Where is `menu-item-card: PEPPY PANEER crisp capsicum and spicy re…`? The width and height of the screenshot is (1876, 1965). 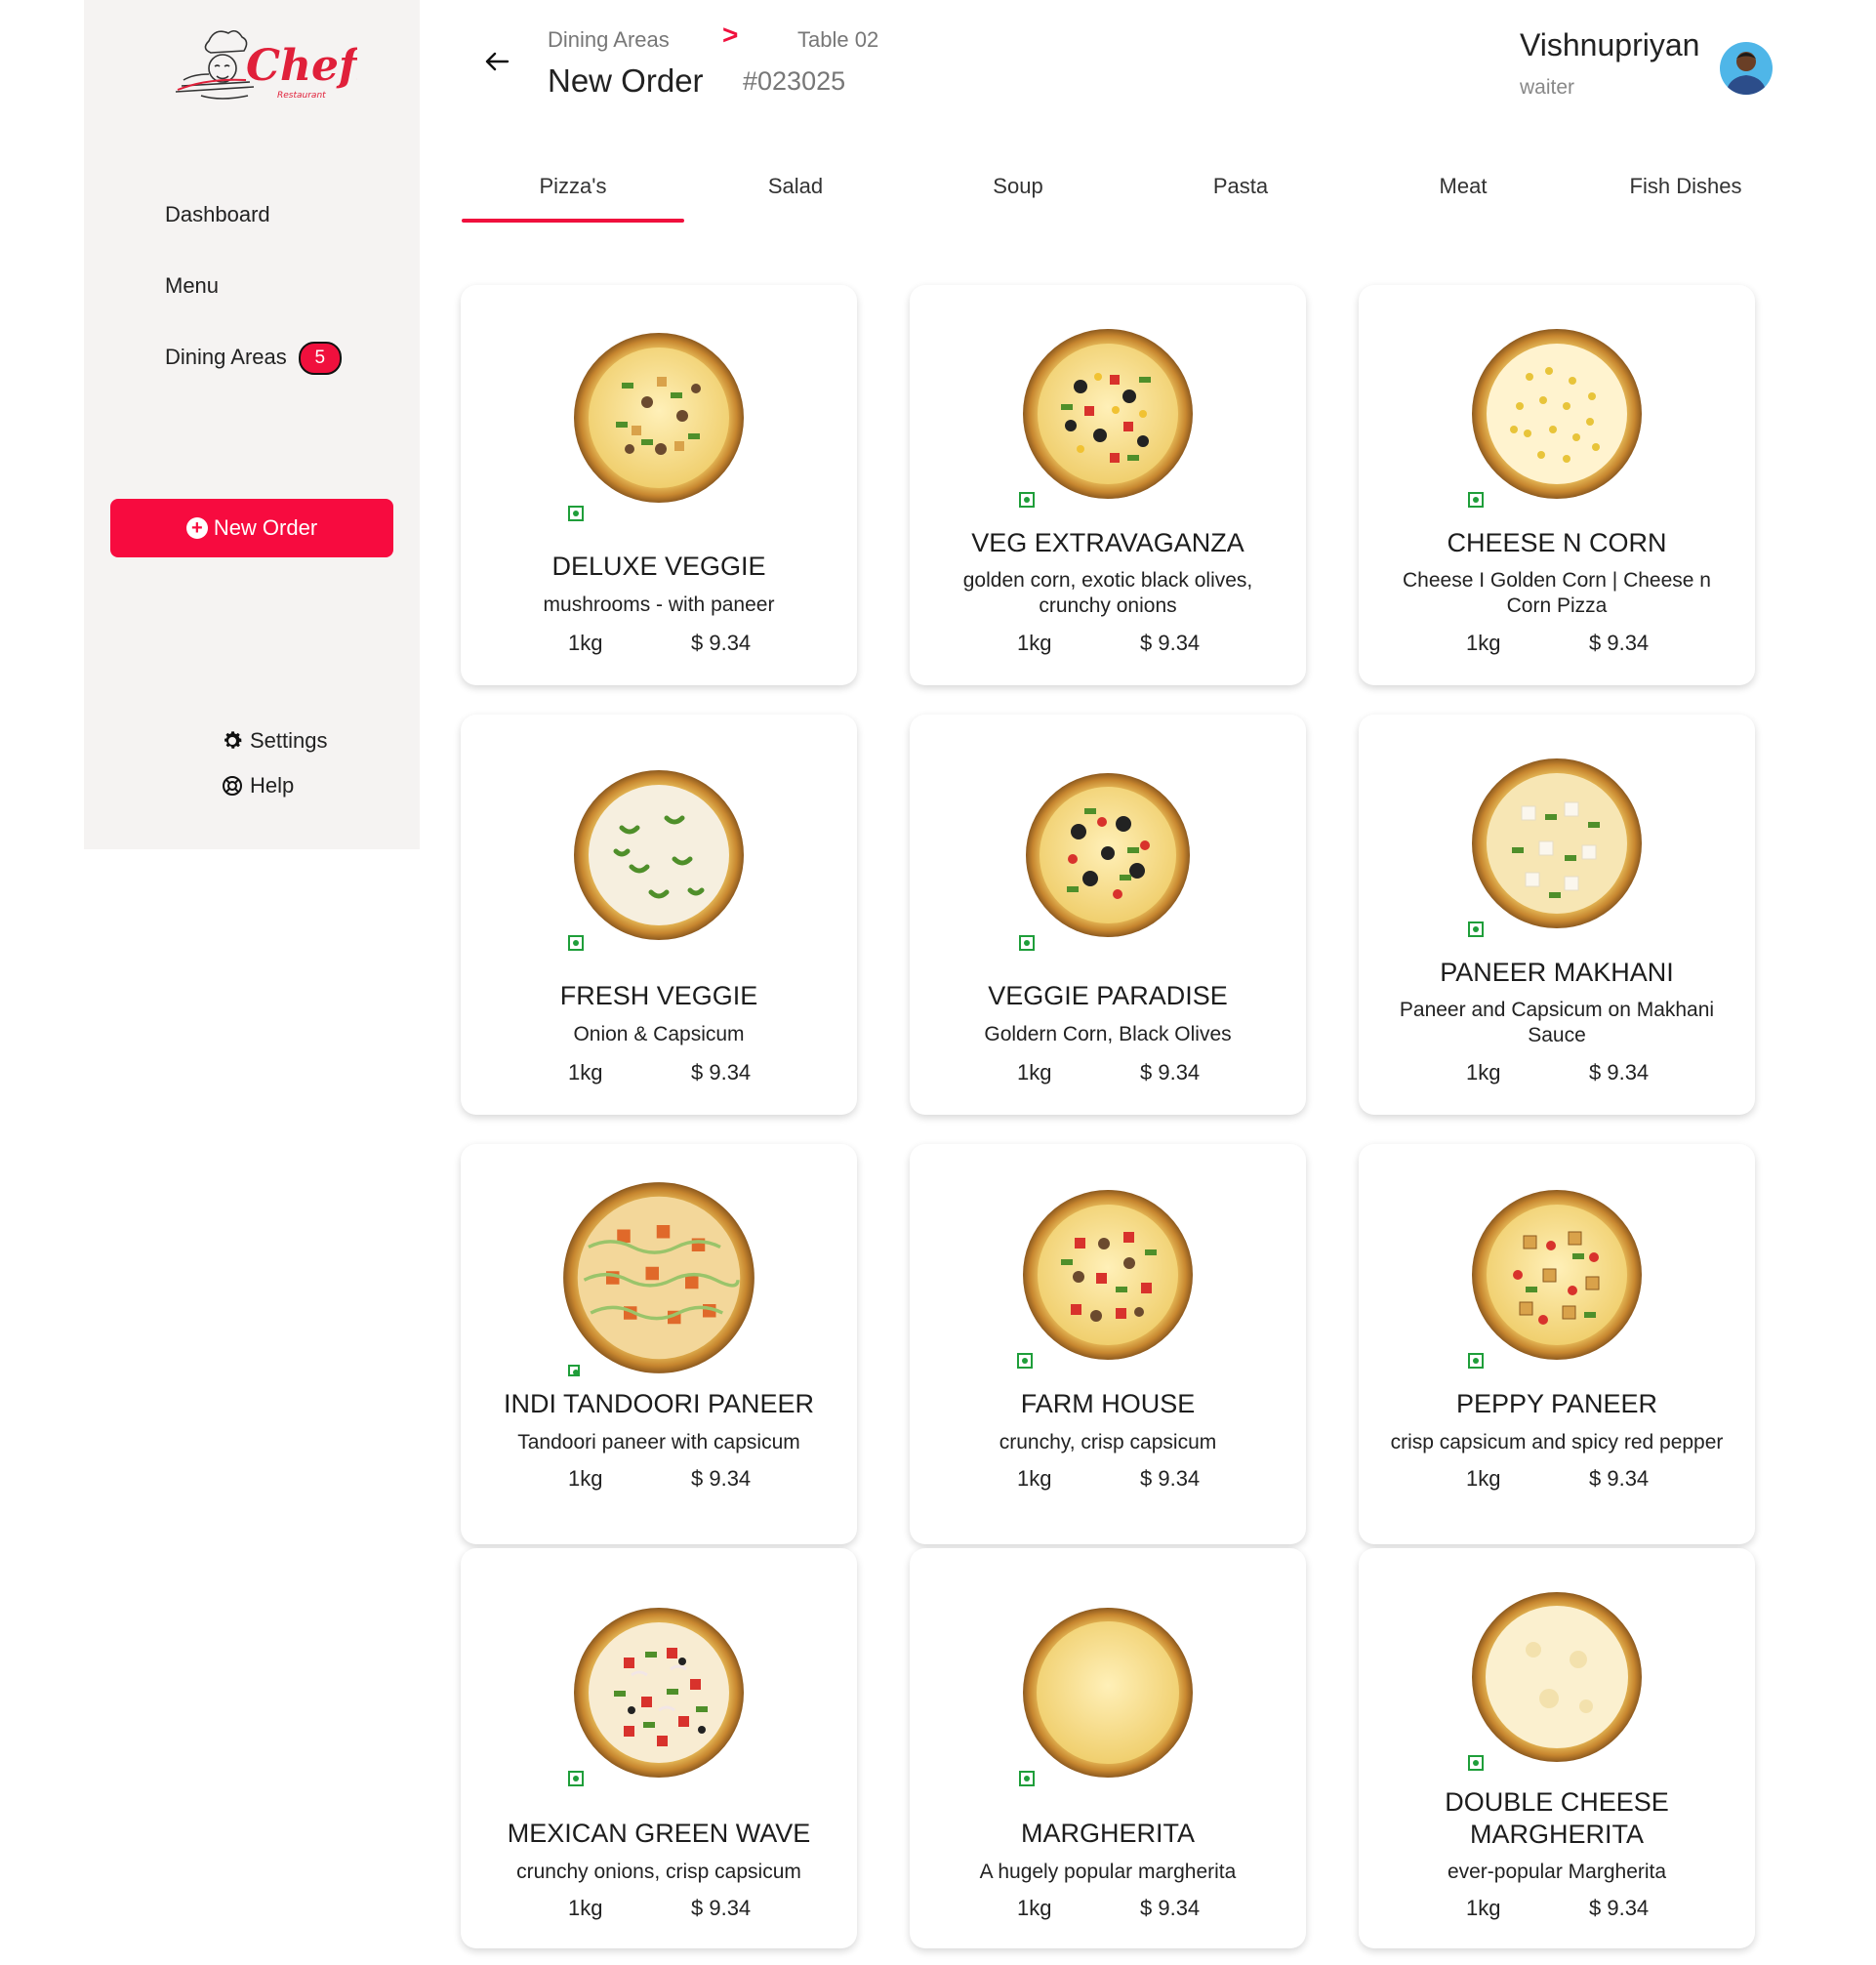
menu-item-card: PEPPY PANEER crisp capsicum and spicy re… is located at coordinates (1557, 1344).